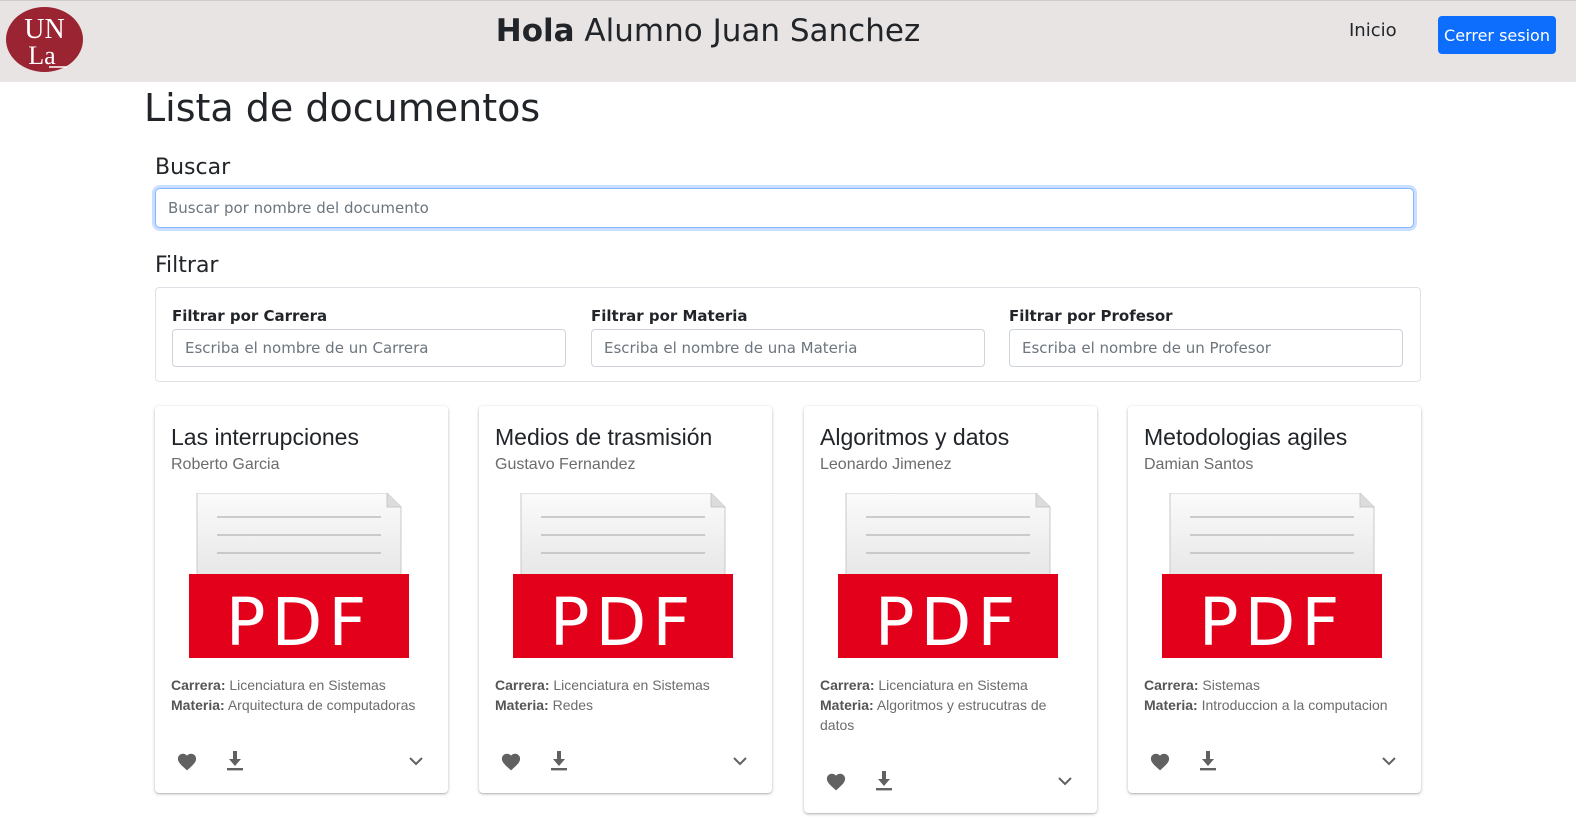 This screenshot has height=829, width=1576. What do you see at coordinates (369, 348) in the screenshot?
I see `filter-carrera-input` at bounding box center [369, 348].